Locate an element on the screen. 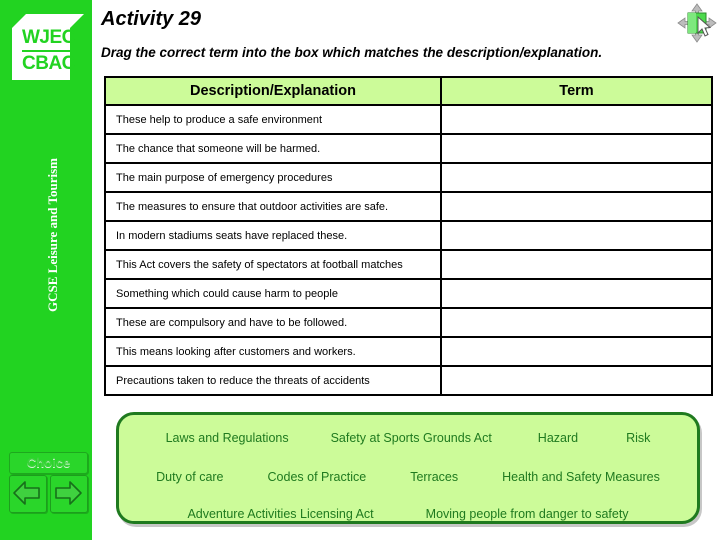 This screenshot has width=720, height=540. draggable-term: Duty of care is located at coordinates (189, 477).